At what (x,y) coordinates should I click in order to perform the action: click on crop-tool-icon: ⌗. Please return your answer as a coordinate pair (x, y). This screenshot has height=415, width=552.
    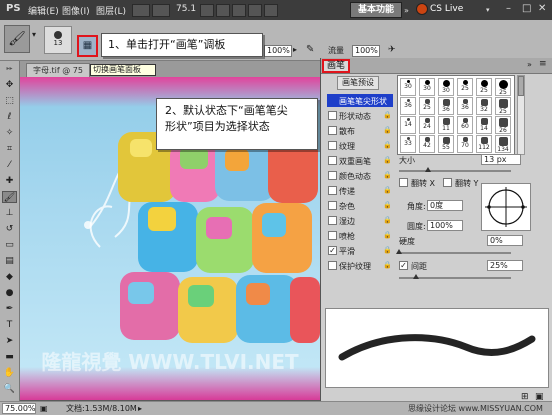
    Looking at the image, I should click on (9, 149).